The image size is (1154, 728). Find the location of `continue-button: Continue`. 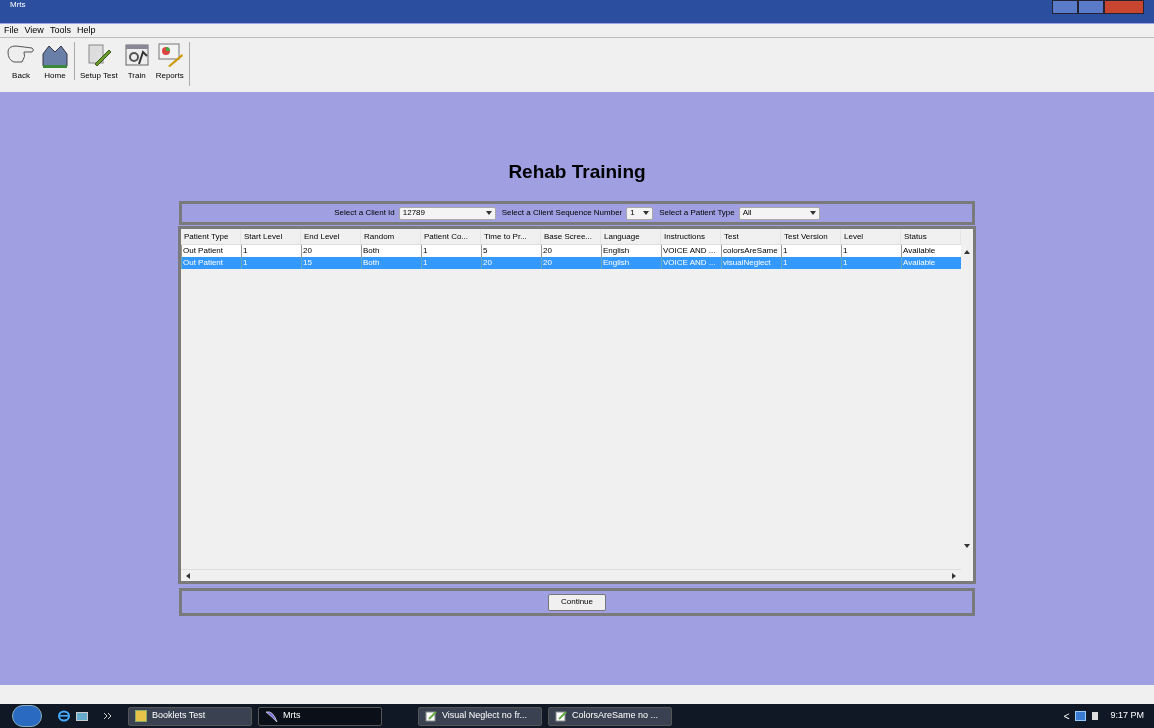

continue-button: Continue is located at coordinates (577, 602).